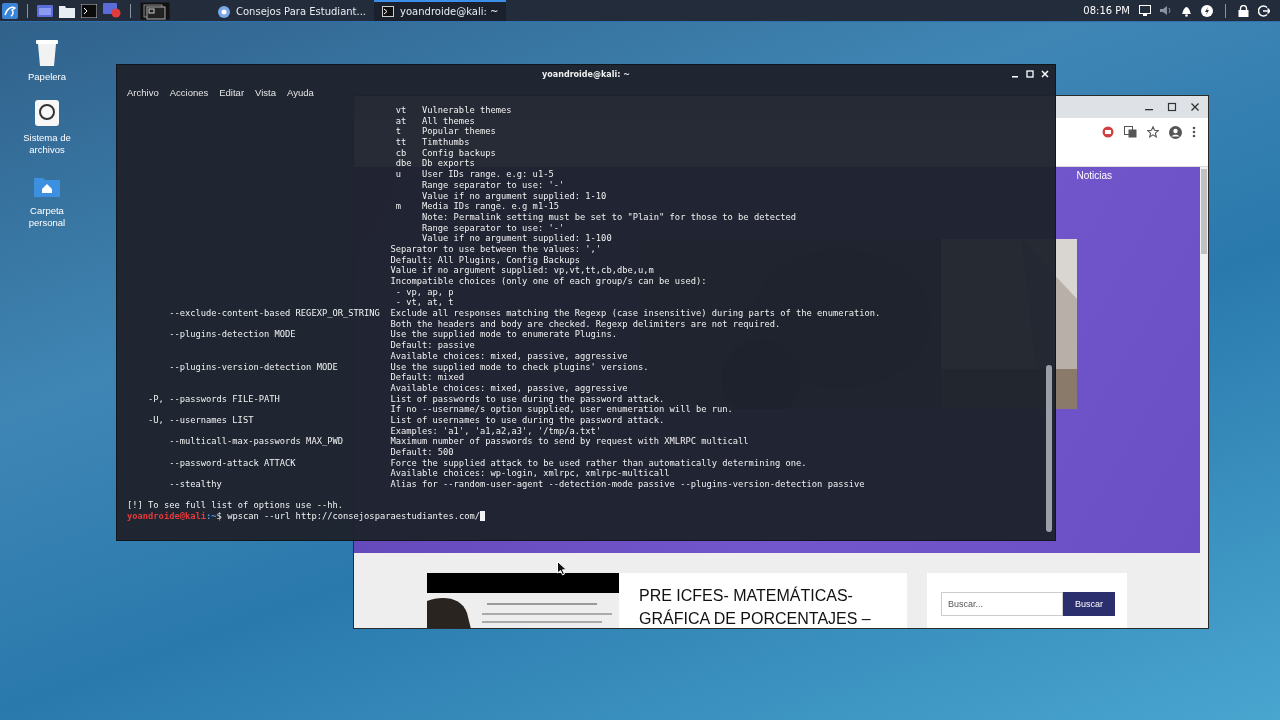 This screenshot has width=1280, height=720. Describe the element at coordinates (1108, 132) in the screenshot. I see `extension-icon` at that location.